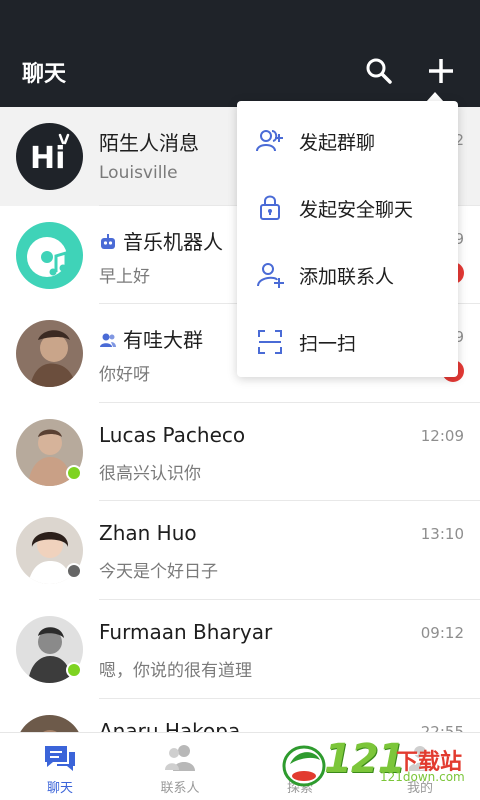 Image resolution: width=480 pixels, height=800 pixels. What do you see at coordinates (108, 342) in the screenshot?
I see `group-icon` at bounding box center [108, 342].